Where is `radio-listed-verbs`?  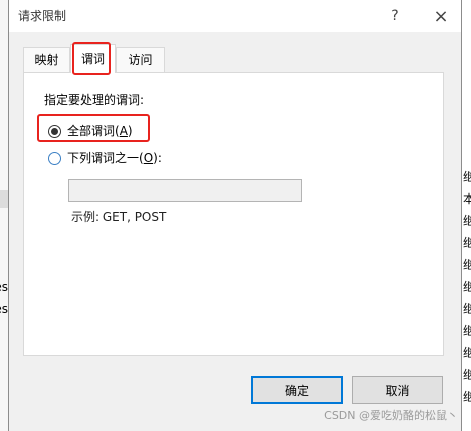 radio-listed-verbs is located at coordinates (54, 158).